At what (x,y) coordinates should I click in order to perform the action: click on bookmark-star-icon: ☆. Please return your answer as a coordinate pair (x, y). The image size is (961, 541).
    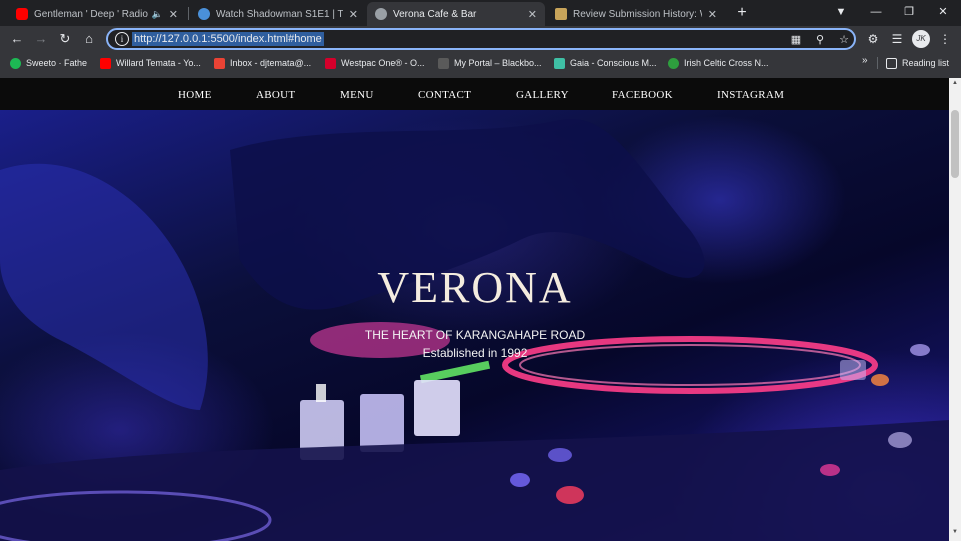
    Looking at the image, I should click on (844, 40).